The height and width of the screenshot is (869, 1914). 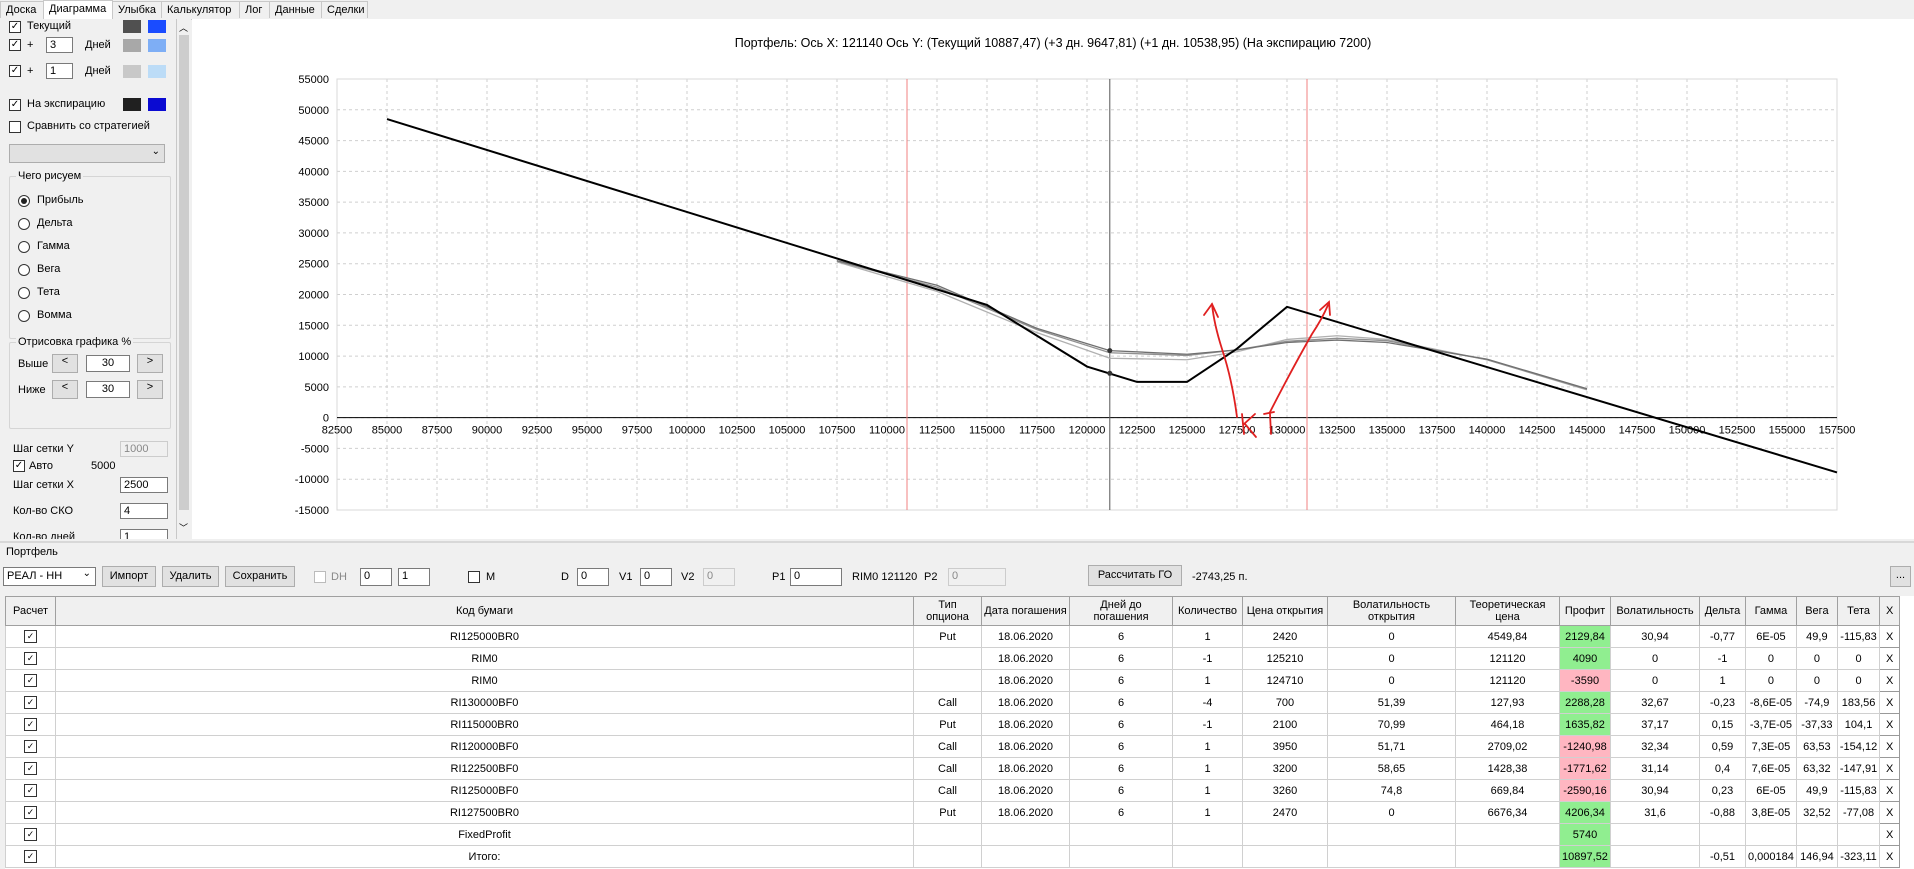 I want to click on below-decrease-button: <, so click(x=65, y=389).